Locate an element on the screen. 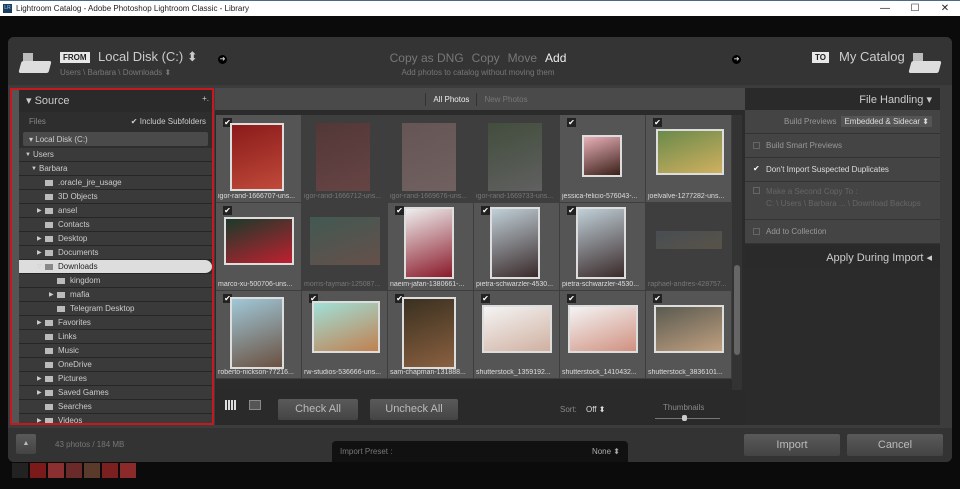 This screenshot has width=960, height=489. build-previews-select: Embedded & Sidecar ⬍ is located at coordinates (886, 121).